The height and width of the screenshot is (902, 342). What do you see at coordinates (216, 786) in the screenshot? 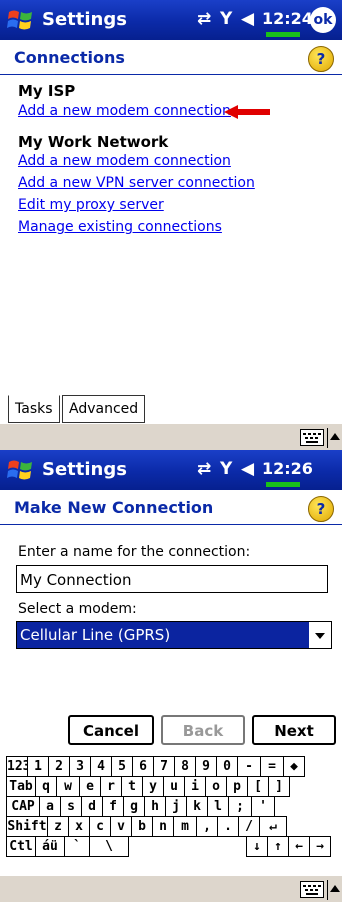
I see `key: o` at bounding box center [216, 786].